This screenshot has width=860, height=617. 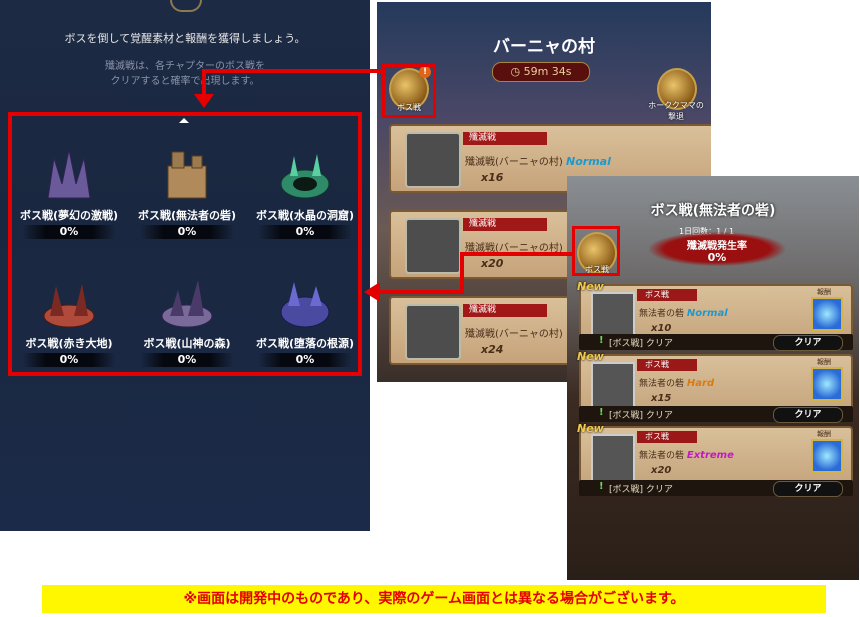 I want to click on page-title: バーニャの村, so click(x=544, y=47).